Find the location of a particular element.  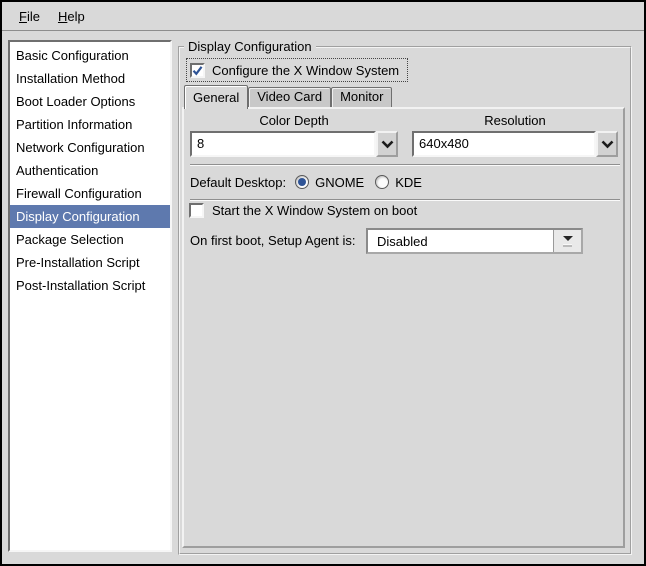

tab-video-card: Video Card is located at coordinates (290, 97).